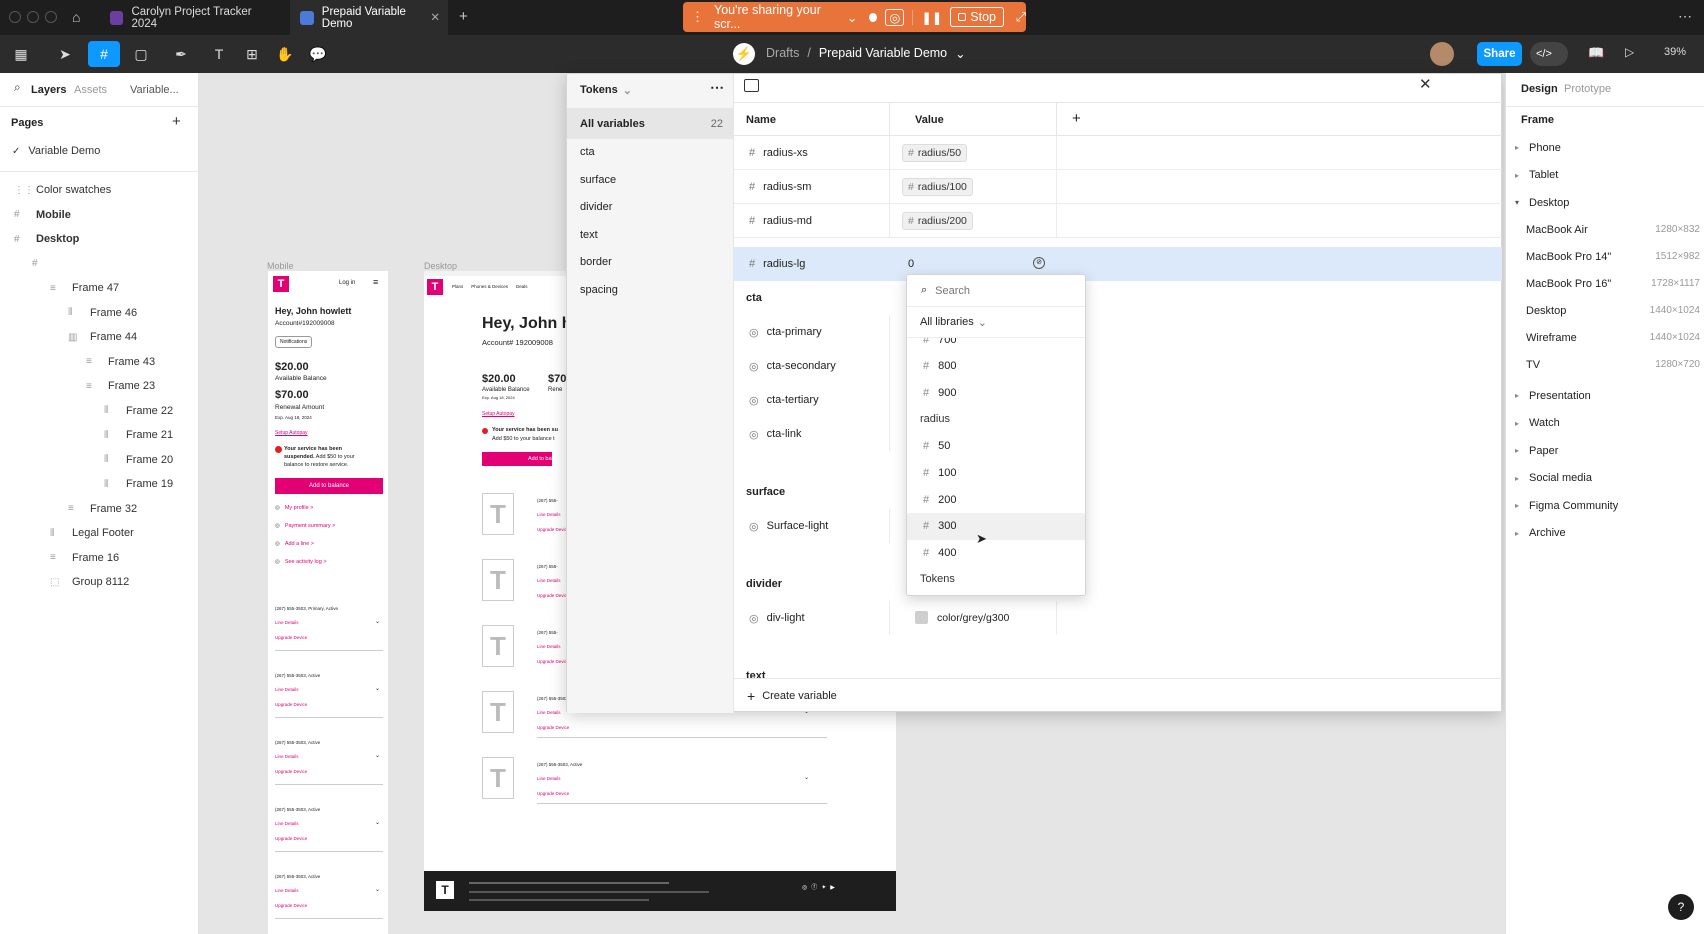 This screenshot has width=1704, height=934. Describe the element at coordinates (48, 90) in the screenshot. I see `tab-layers: Layers` at that location.